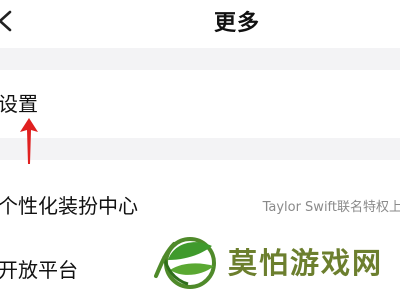 The image size is (400, 291). Describe the element at coordinates (29, 141) in the screenshot. I see `red-up-arrow-icon` at that location.